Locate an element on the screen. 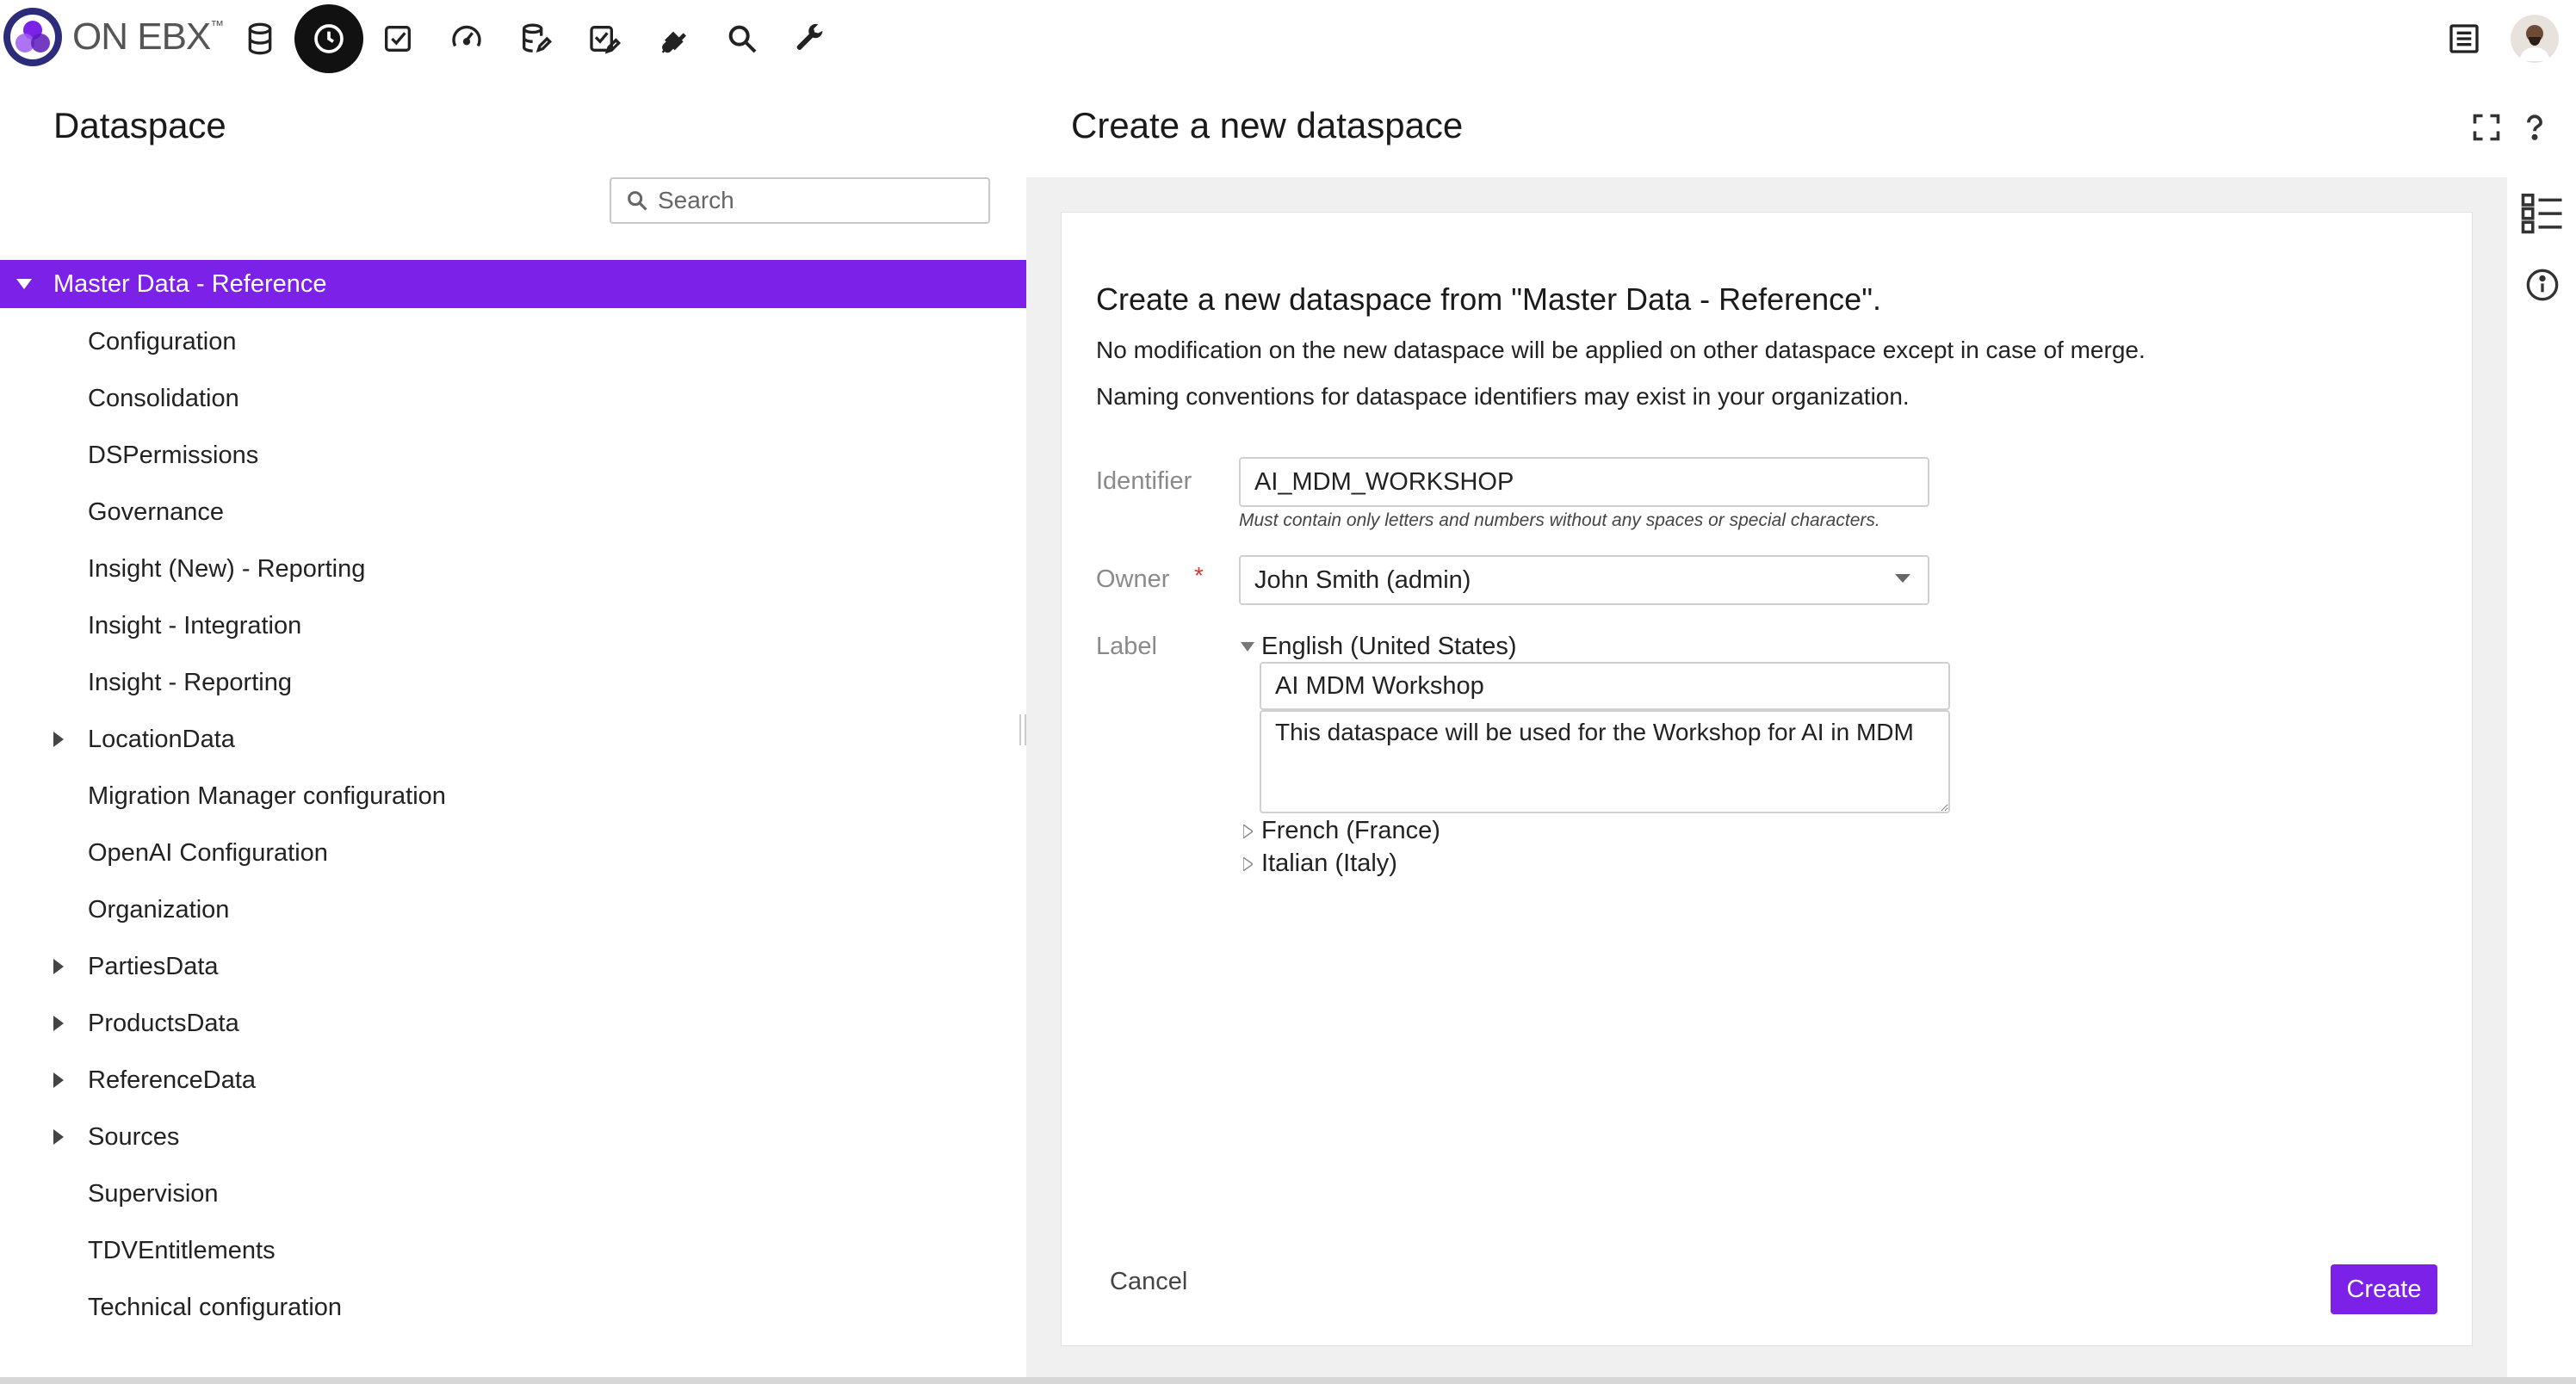 This screenshot has width=2576, height=1384. tree-item: Consolidation is located at coordinates (513, 398).